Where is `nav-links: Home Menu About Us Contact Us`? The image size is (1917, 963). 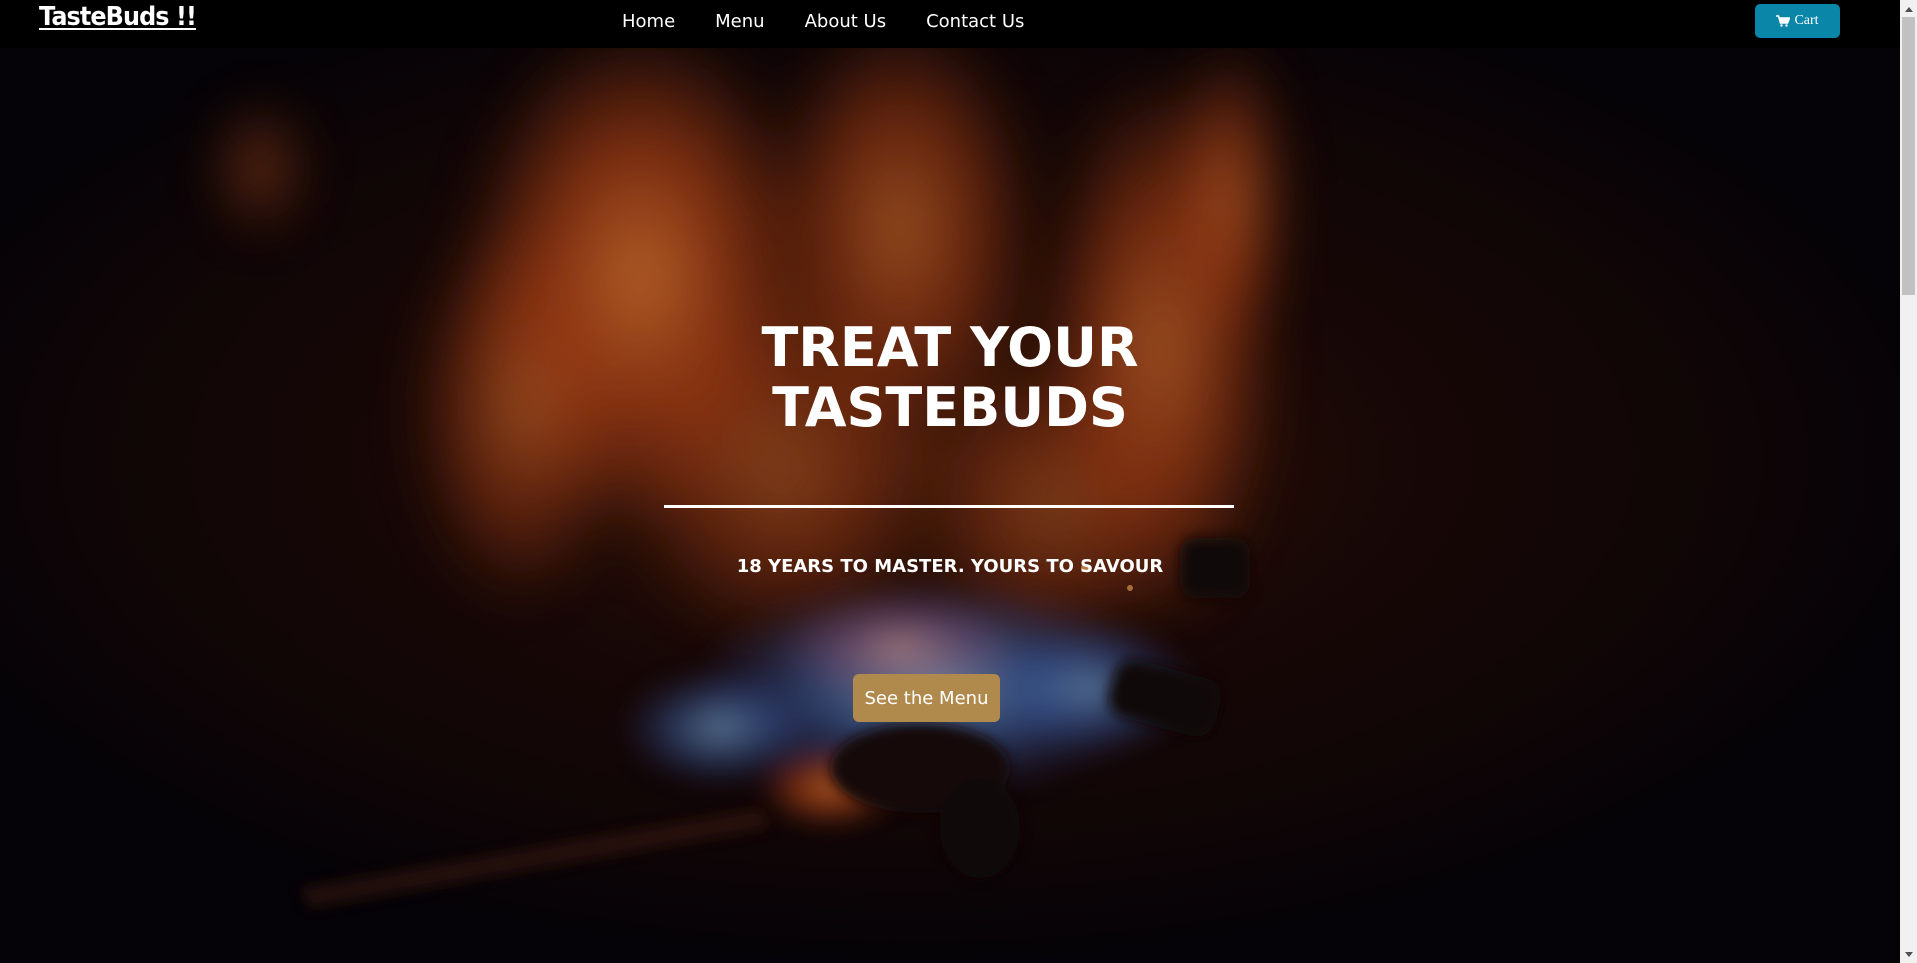
nav-links: Home Menu About Us Contact Us is located at coordinates (843, 21).